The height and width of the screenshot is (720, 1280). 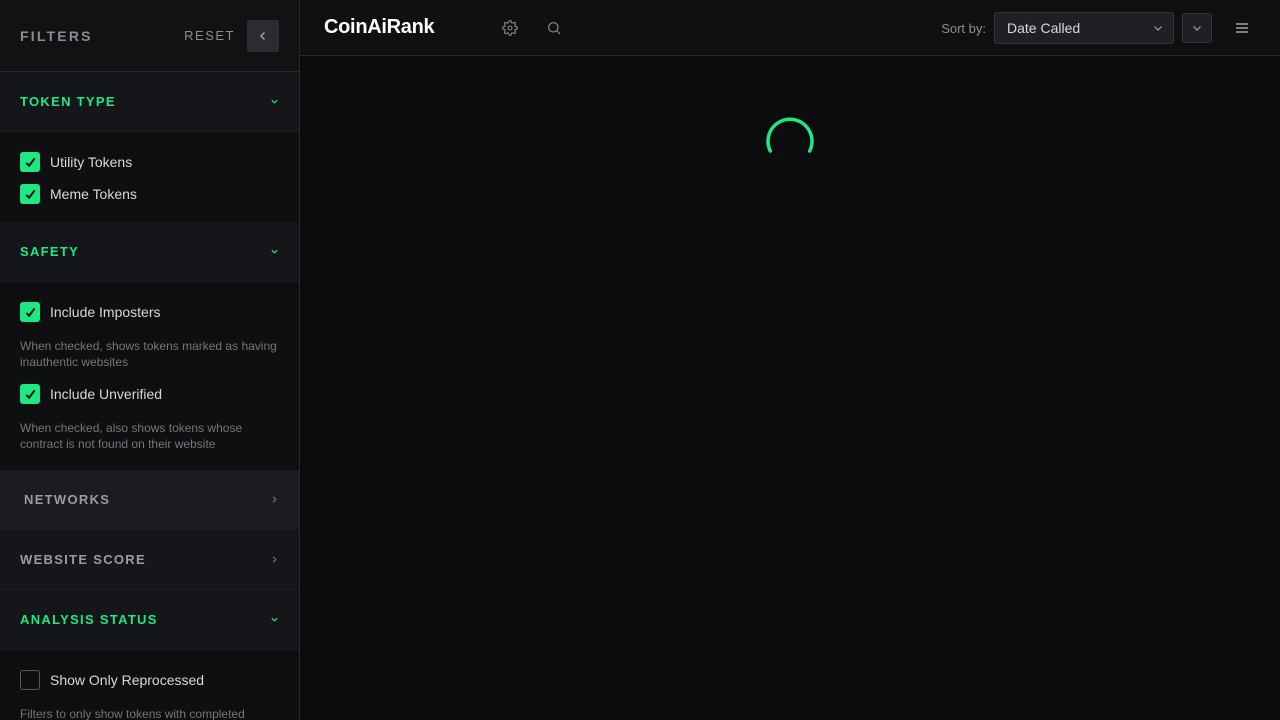 What do you see at coordinates (149, 36) in the screenshot?
I see `sidebar-header: FILTERS RESET` at bounding box center [149, 36].